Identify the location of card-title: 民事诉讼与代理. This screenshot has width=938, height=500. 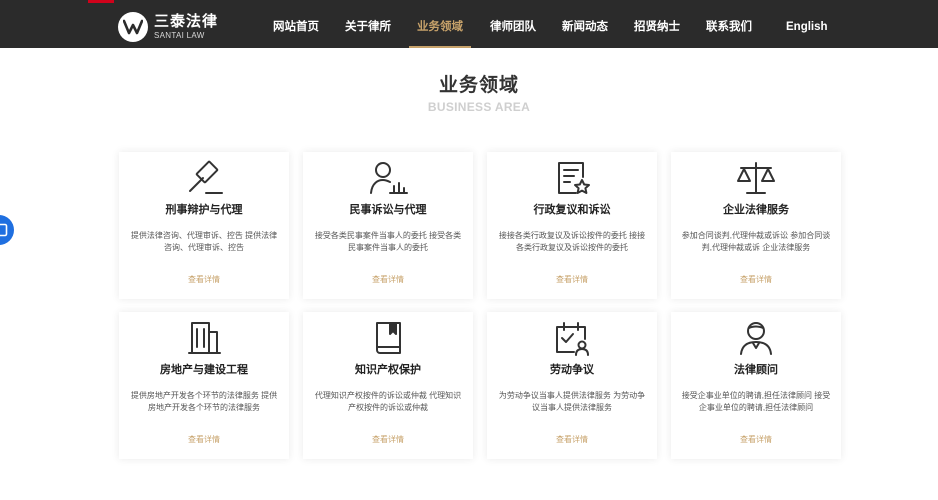
(388, 210).